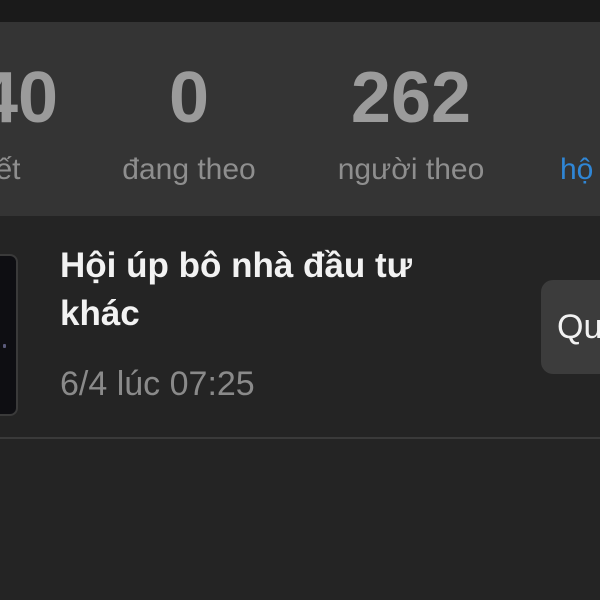  Describe the element at coordinates (280, 290) in the screenshot. I see `group-title: Hội úp bô nhà đầu tư khác` at that location.